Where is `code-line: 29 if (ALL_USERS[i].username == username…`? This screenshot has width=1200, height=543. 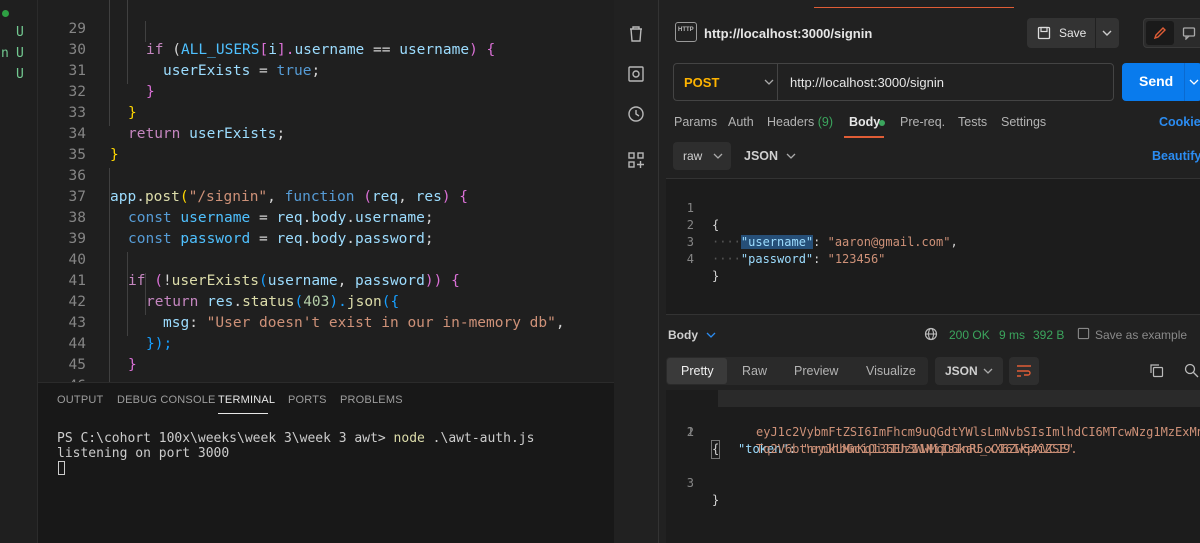
code-line: 29 if (ALL_USERS[i].username == username… is located at coordinates (282, 39).